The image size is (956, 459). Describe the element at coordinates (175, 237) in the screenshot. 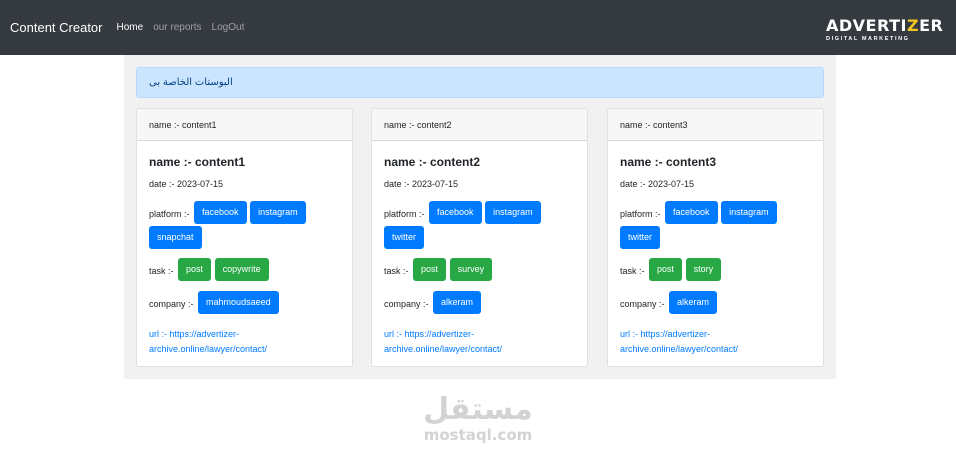

I see `platform-button-snapchat: snapchat` at that location.